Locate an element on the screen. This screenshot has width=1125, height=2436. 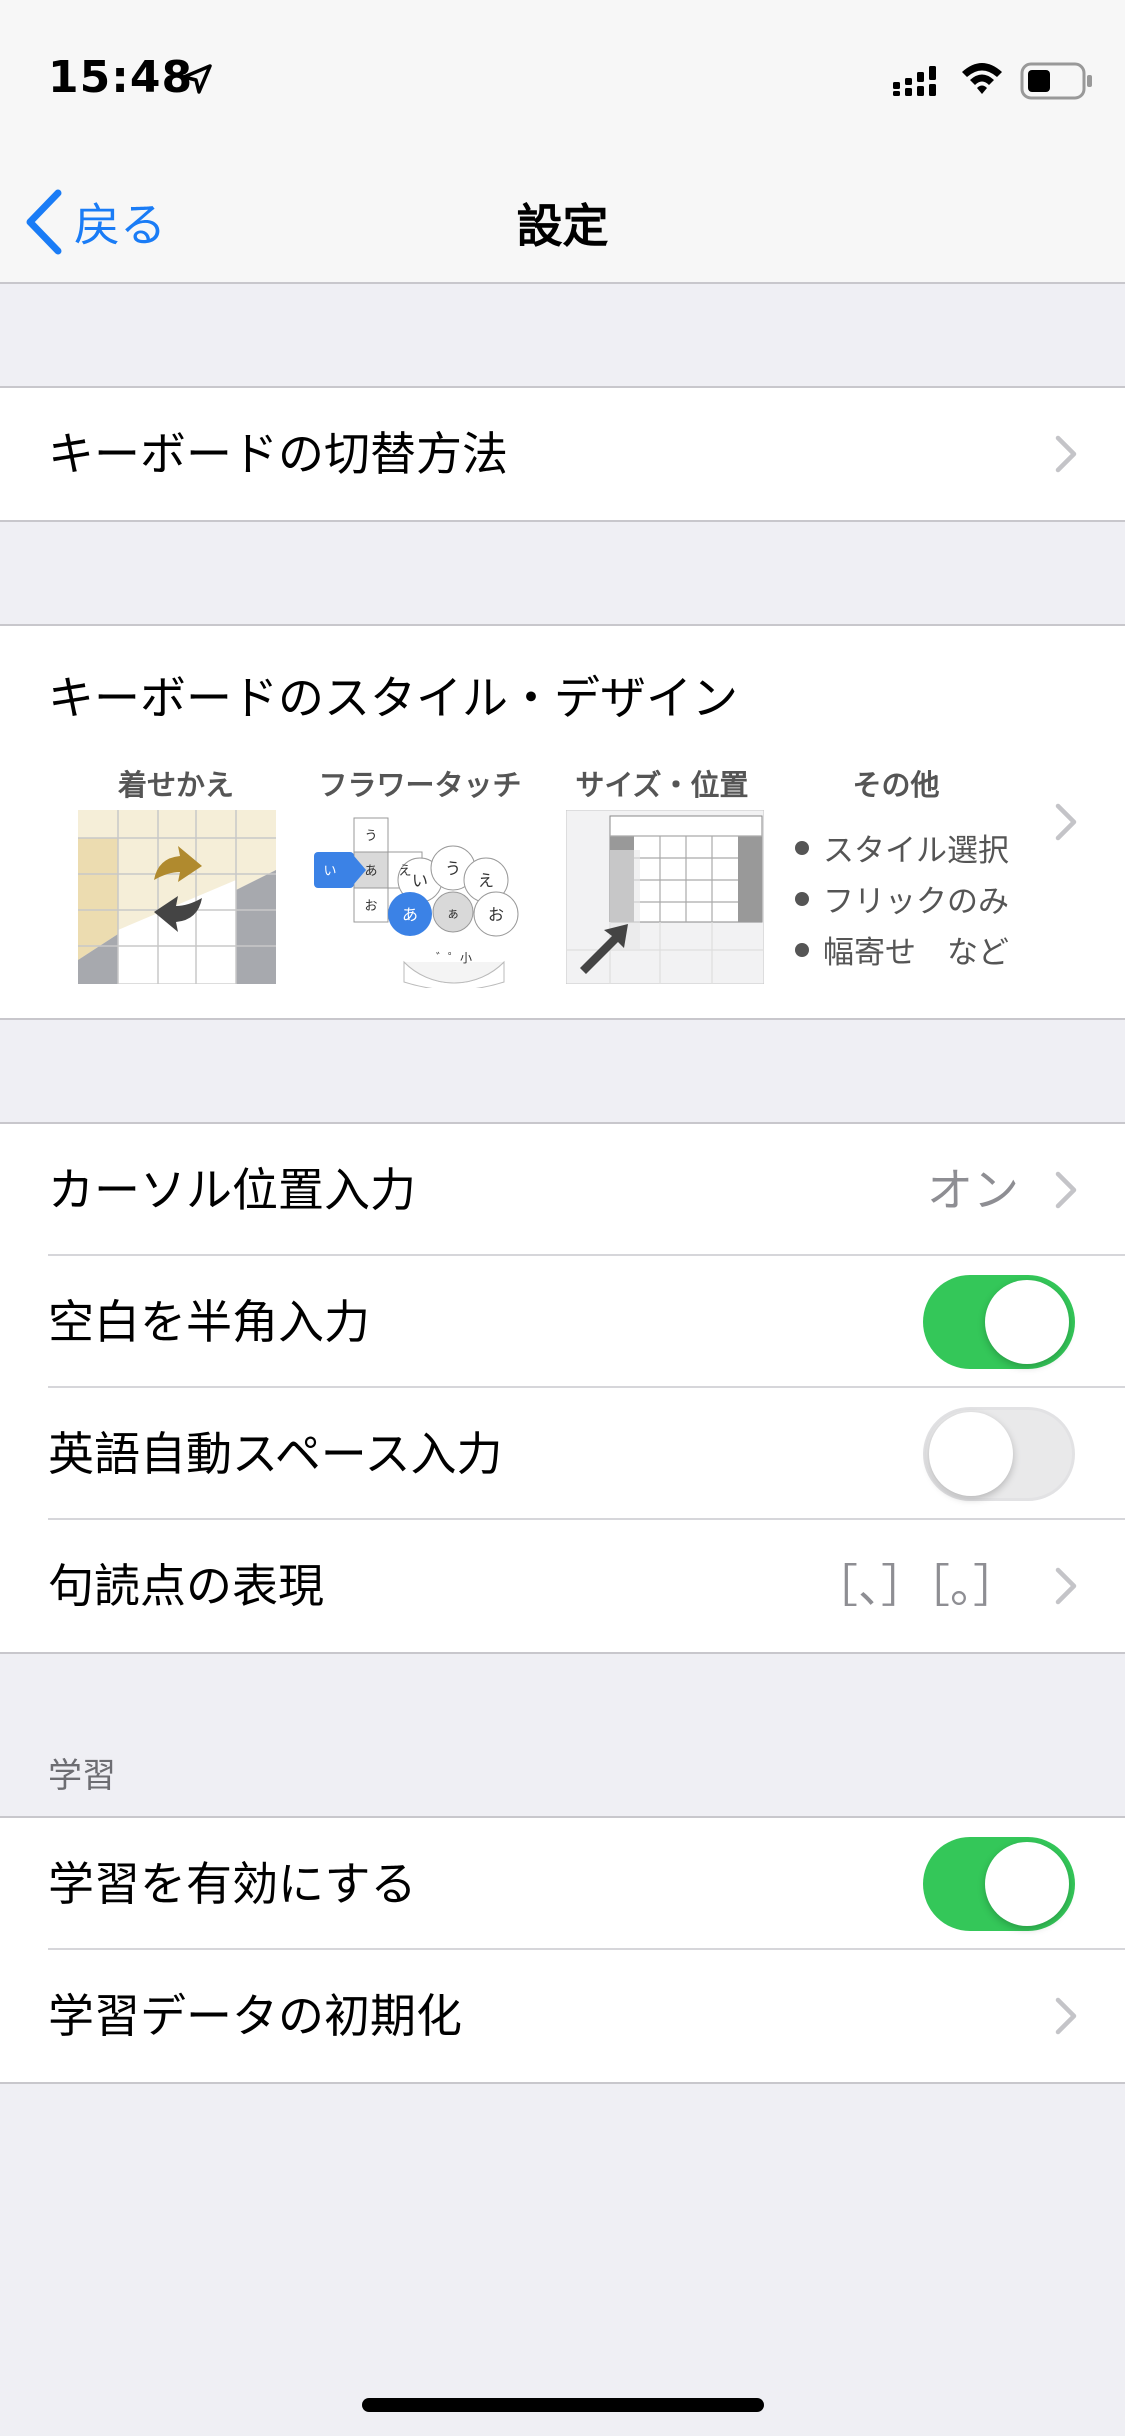
learning-enable-toggle is located at coordinates (999, 1884).